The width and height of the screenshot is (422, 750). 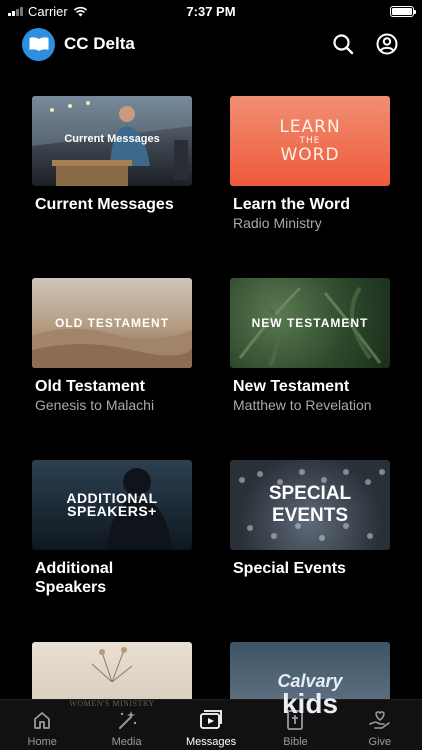 What do you see at coordinates (277, 223) in the screenshot?
I see `card-subtitle-learn-the-word: Radio Ministry` at bounding box center [277, 223].